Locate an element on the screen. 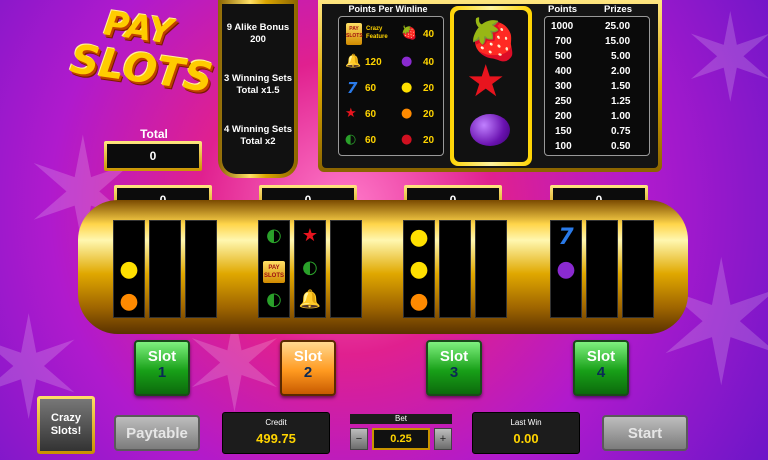 This screenshot has height=460, width=768. pay-slots-icon: PAY SLOTS is located at coordinates (274, 272).